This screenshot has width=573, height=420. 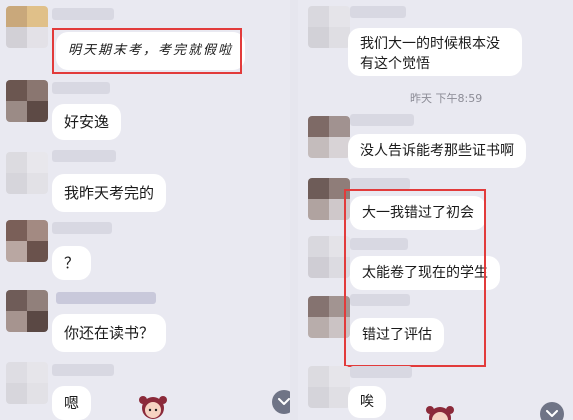 I want to click on message-bubble: 没人告诉能考那些证书啊, so click(x=437, y=151).